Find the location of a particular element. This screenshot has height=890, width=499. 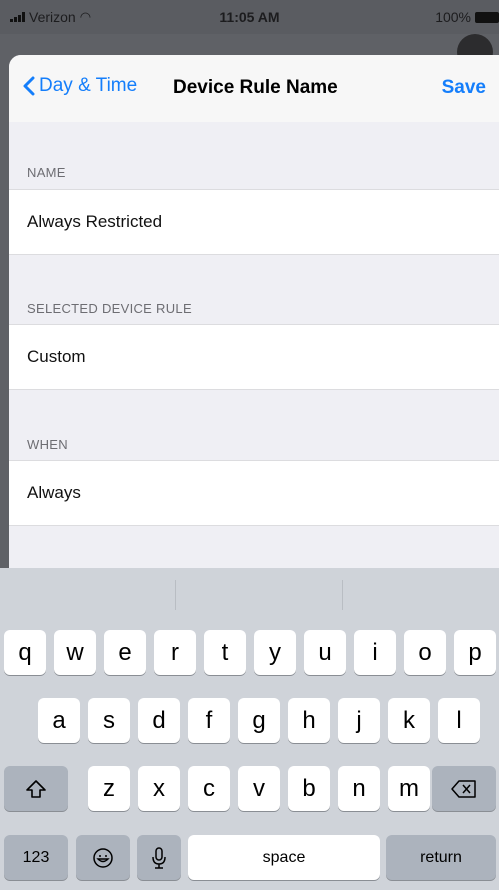

key-e: e is located at coordinates (125, 652).